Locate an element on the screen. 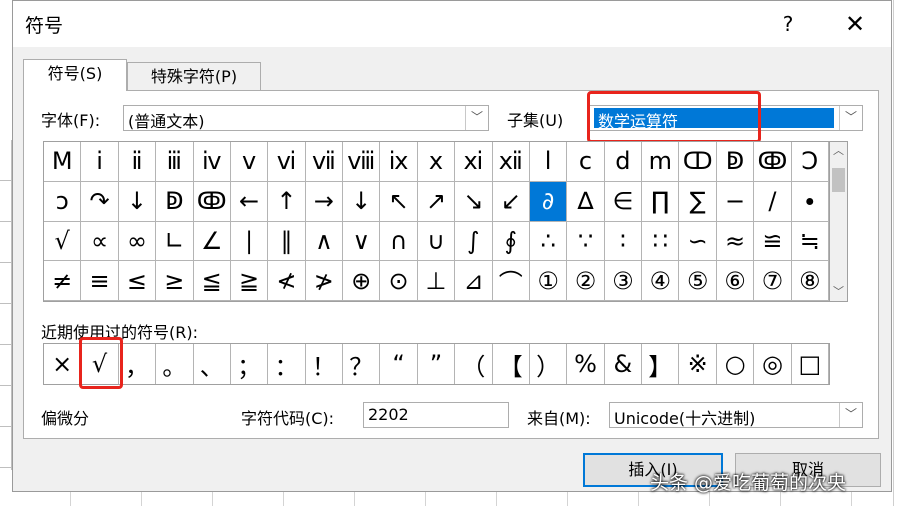 This screenshot has width=904, height=506. symbol-cell: ← is located at coordinates (249, 201).